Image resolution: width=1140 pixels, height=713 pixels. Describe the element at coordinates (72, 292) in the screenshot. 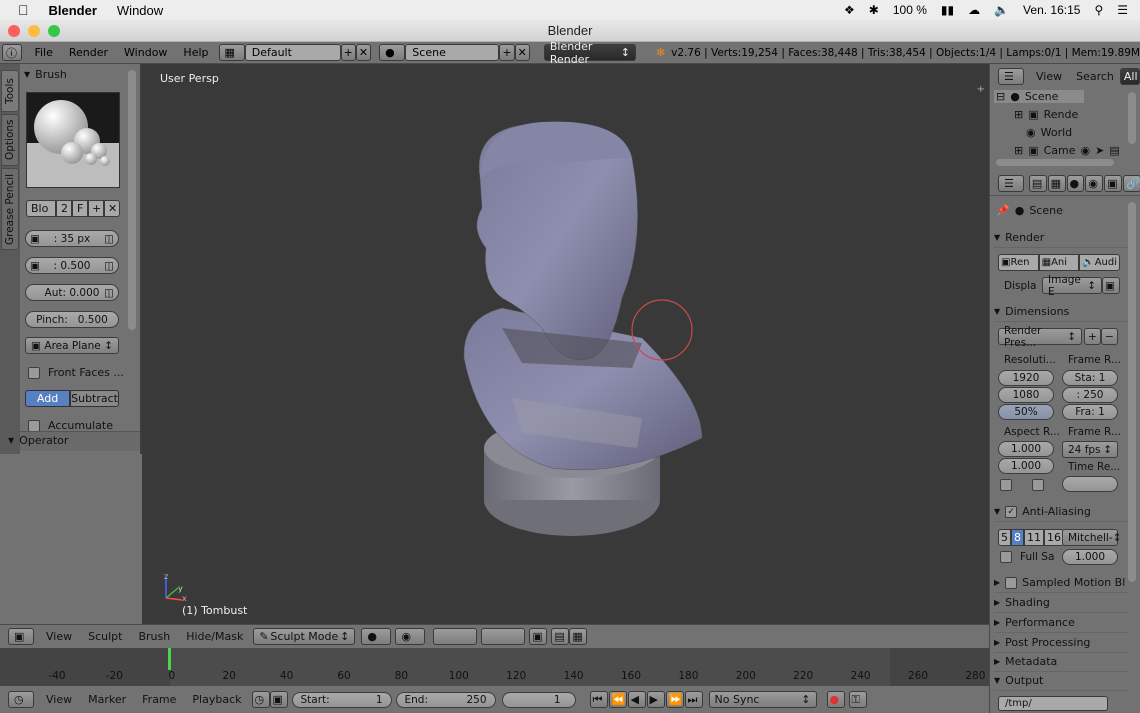

I see `autosmooth-slider: Aut: 0.000 ◫` at that location.